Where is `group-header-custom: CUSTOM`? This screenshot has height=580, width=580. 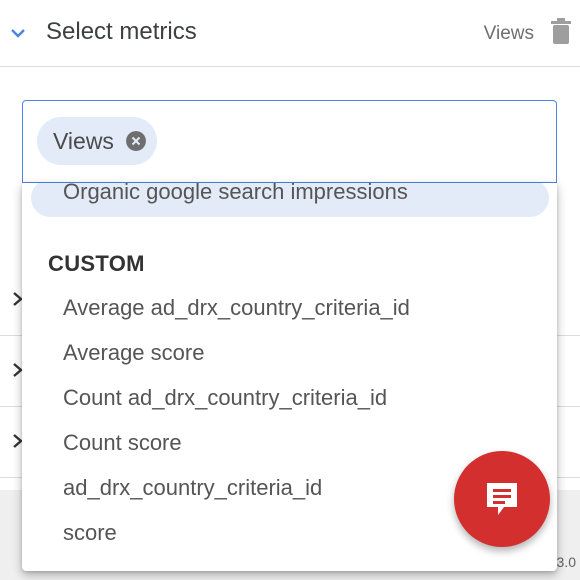
group-header-custom: CUSTOM is located at coordinates (96, 263).